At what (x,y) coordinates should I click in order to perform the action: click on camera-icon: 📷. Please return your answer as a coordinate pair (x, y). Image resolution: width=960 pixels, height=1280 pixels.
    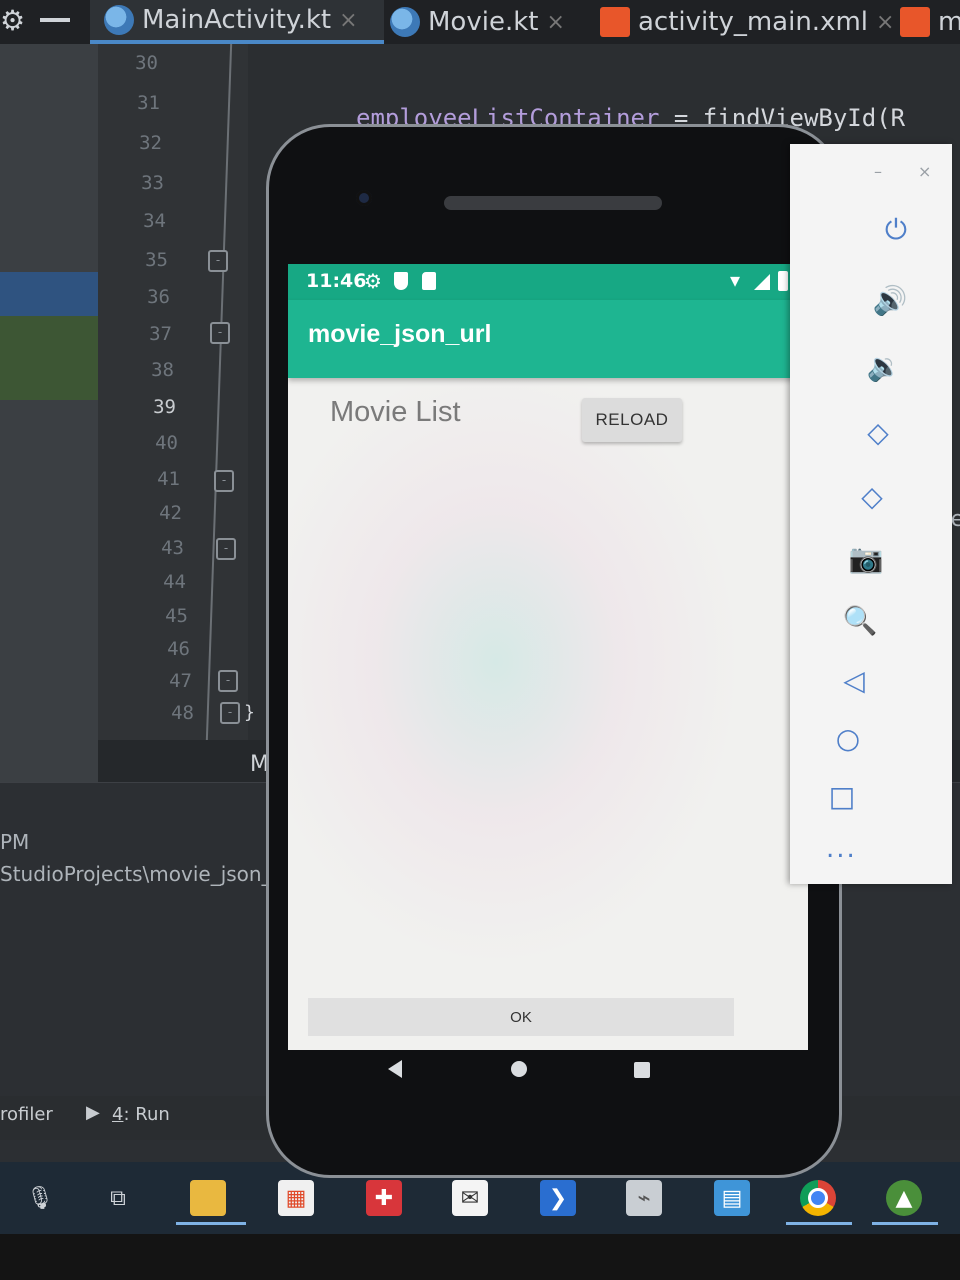
    Looking at the image, I should click on (866, 558).